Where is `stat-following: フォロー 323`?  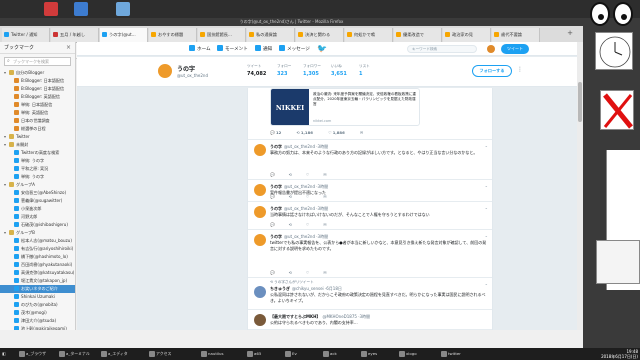 stat-following: フォロー 323 is located at coordinates (284, 70).